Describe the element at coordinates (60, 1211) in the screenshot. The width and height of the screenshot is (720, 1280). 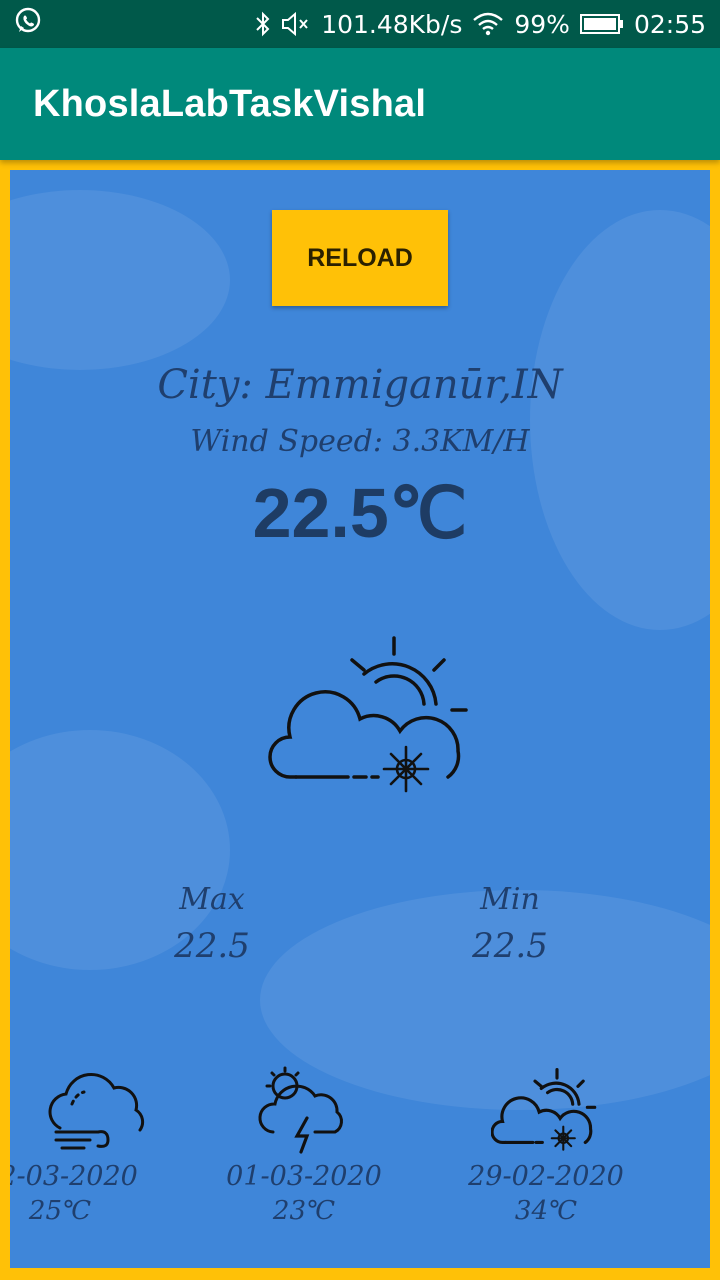
I see `forecast-temp: 25℃` at that location.